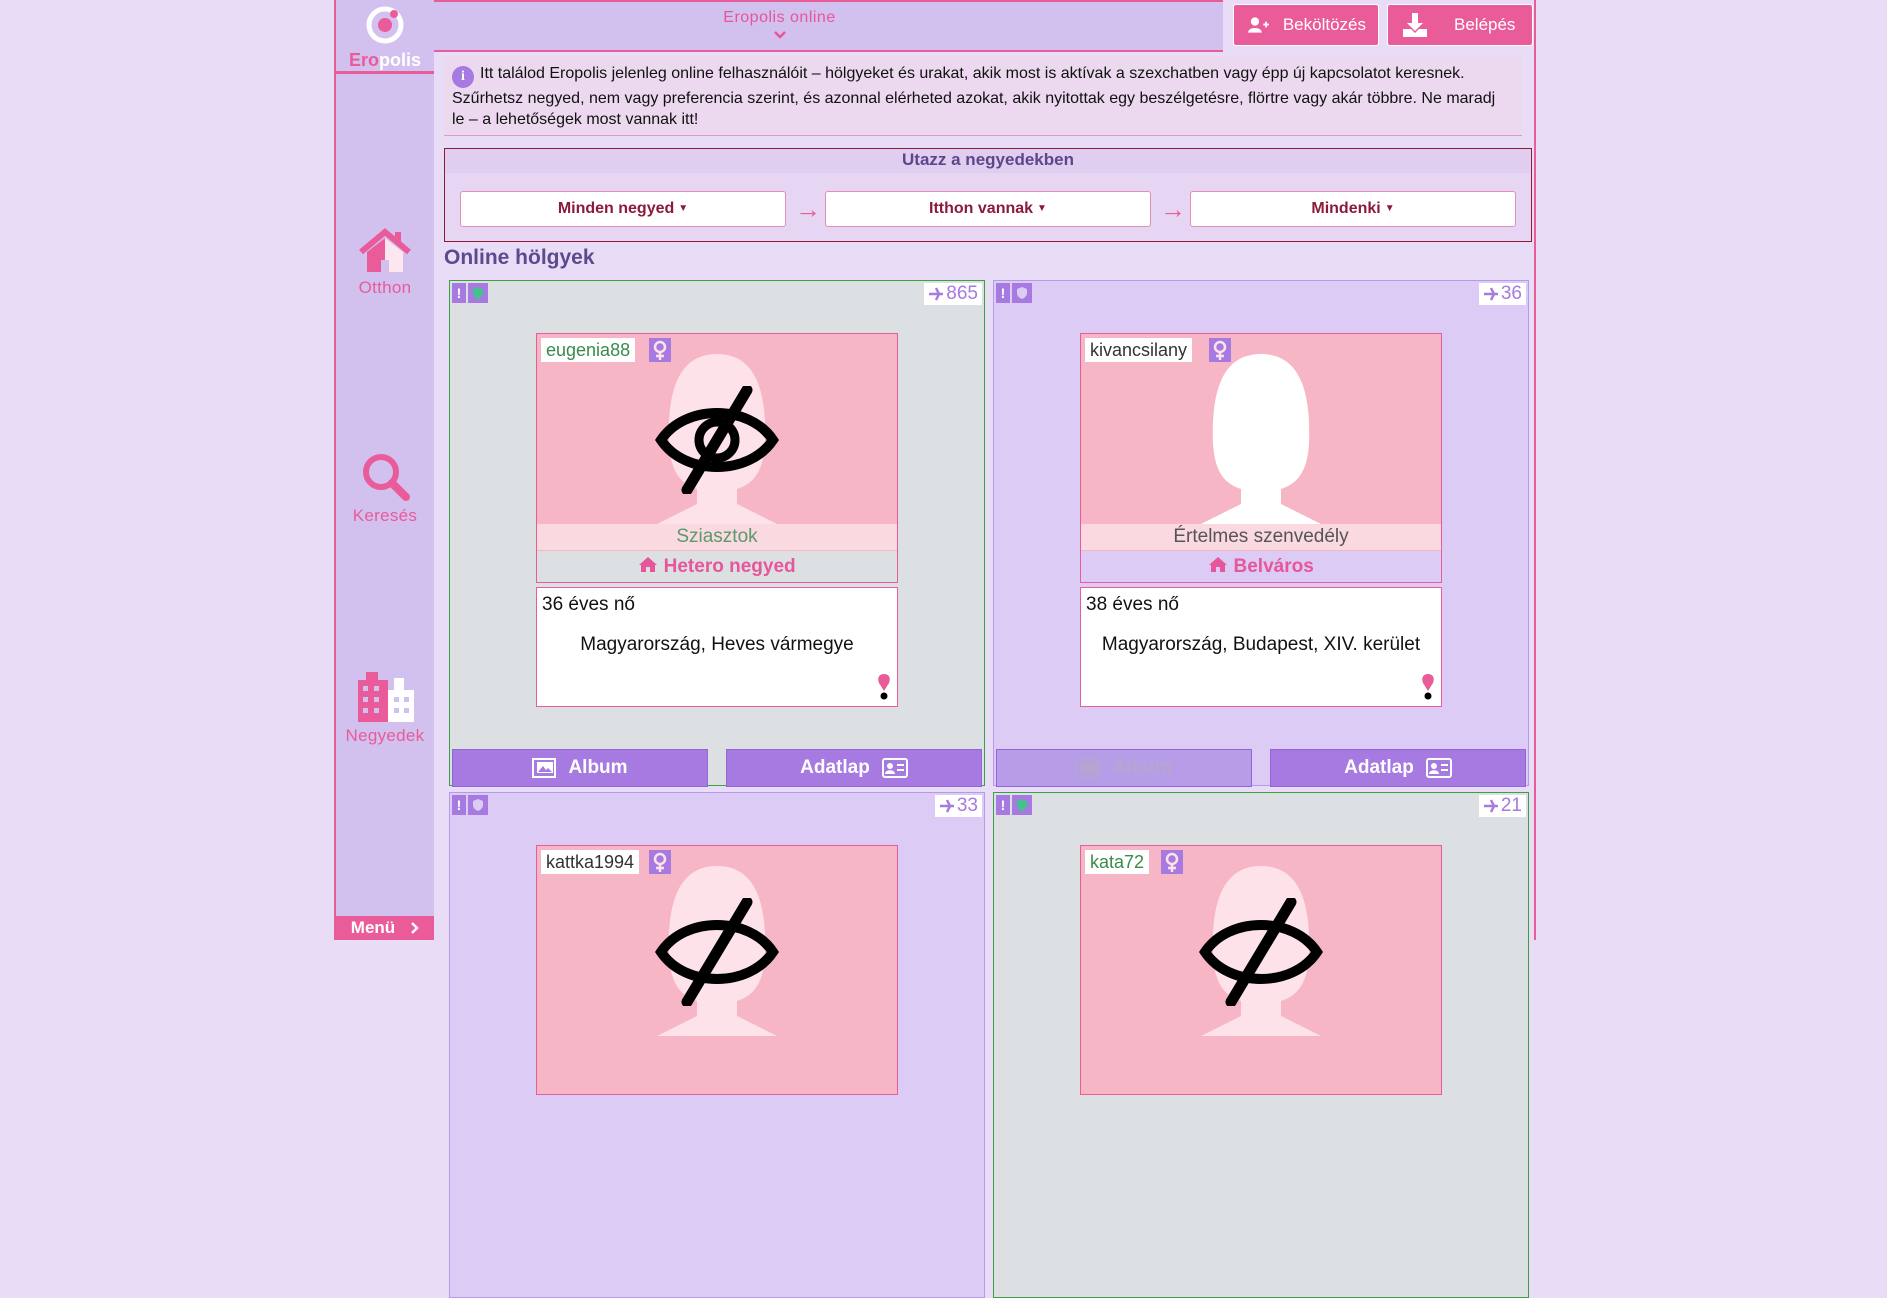 This screenshot has height=1298, width=1887. Describe the element at coordinates (1502, 294) in the screenshot. I see `visits-count: 36` at that location.